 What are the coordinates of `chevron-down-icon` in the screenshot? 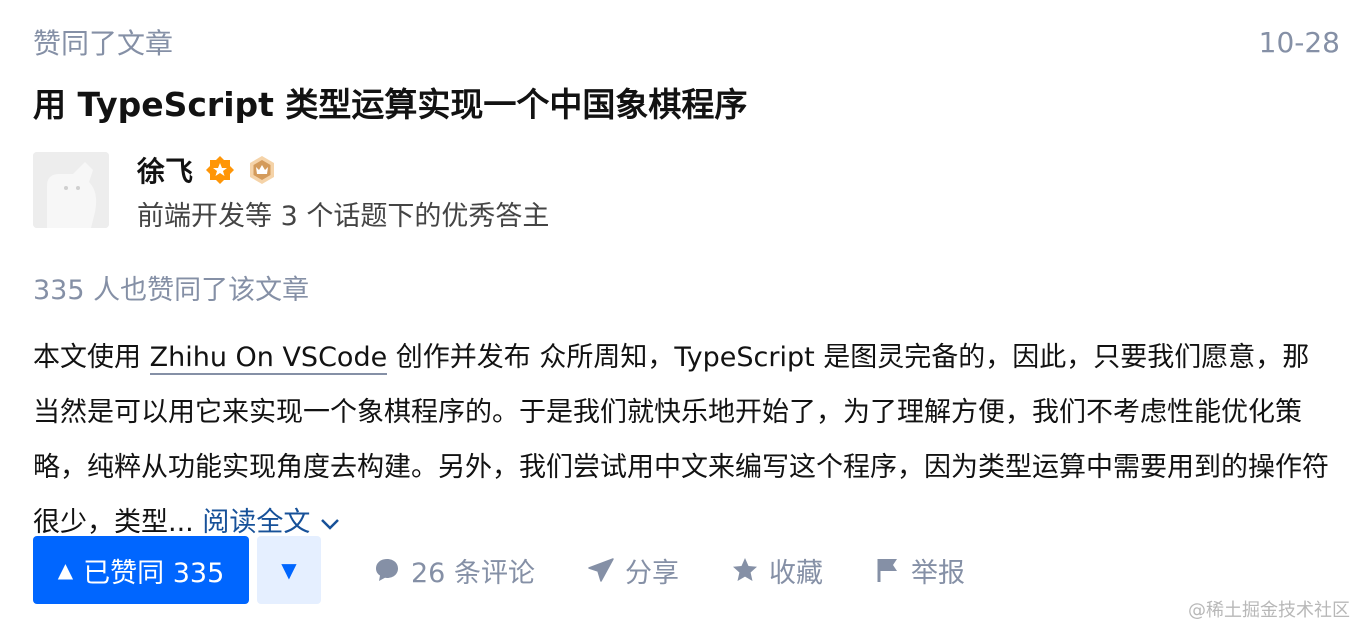 It's located at (330, 522).